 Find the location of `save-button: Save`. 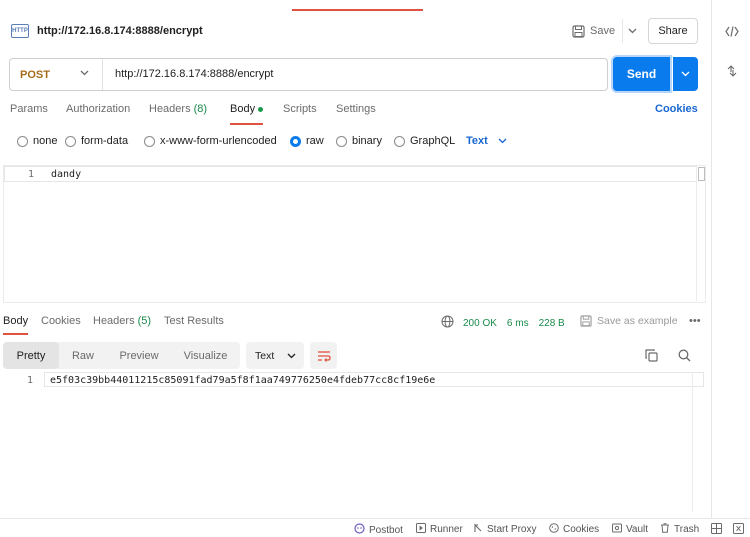

save-button: Save is located at coordinates (593, 31).